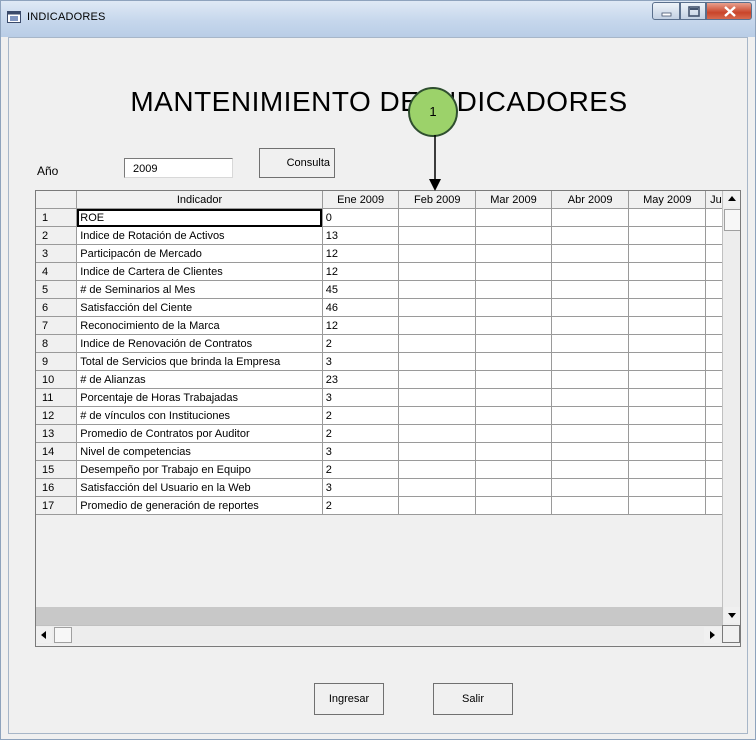 The height and width of the screenshot is (740, 756). I want to click on scroll-down-button, so click(732, 615).